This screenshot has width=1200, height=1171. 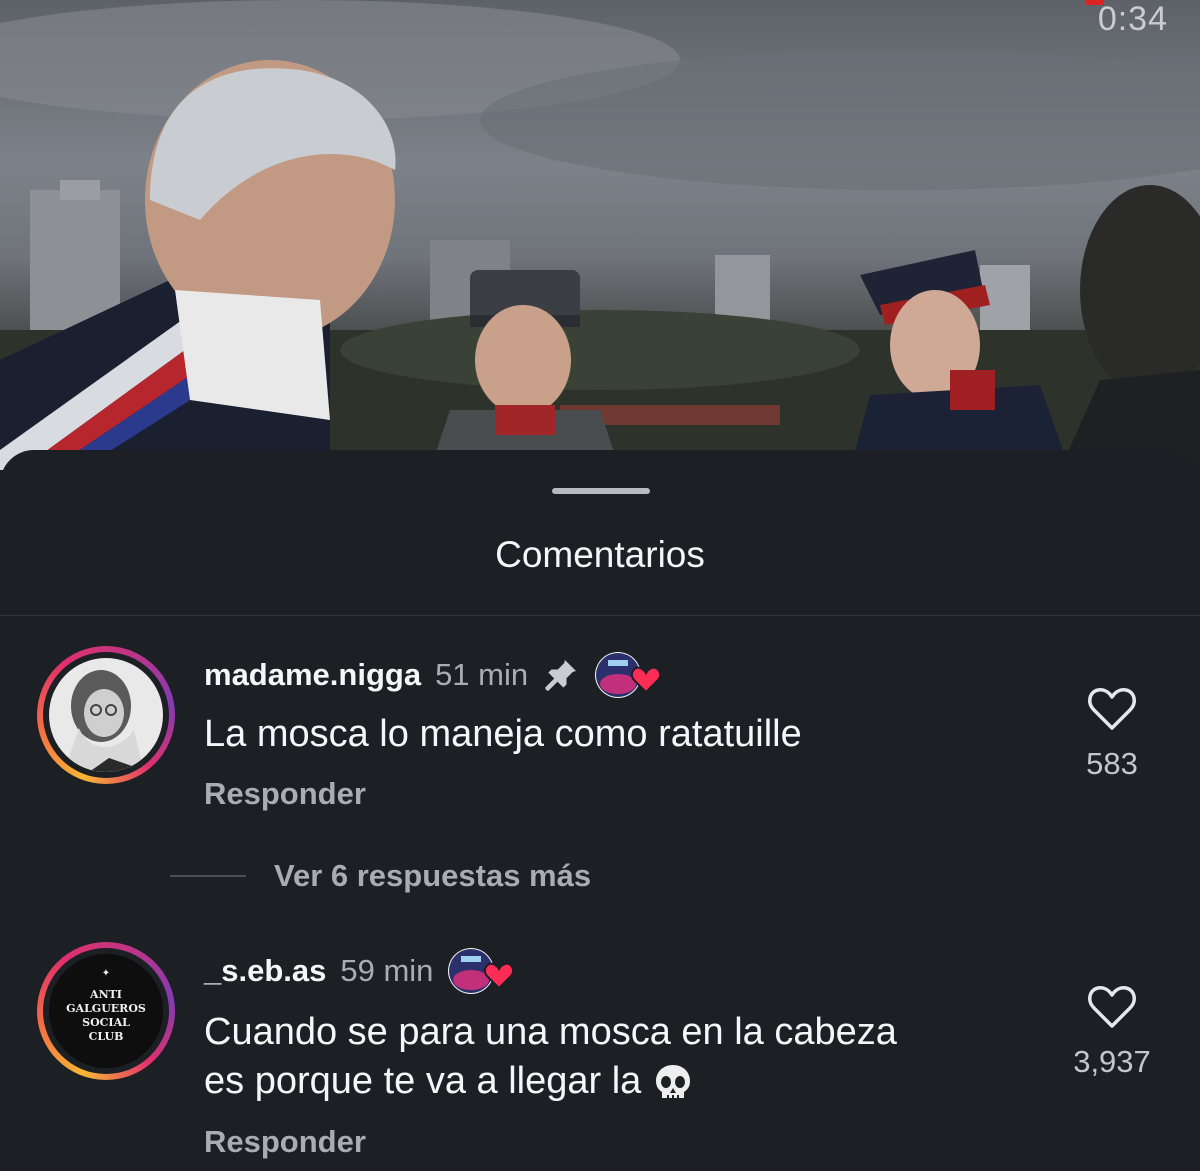 What do you see at coordinates (561, 675) in the screenshot?
I see `pin-icon` at bounding box center [561, 675].